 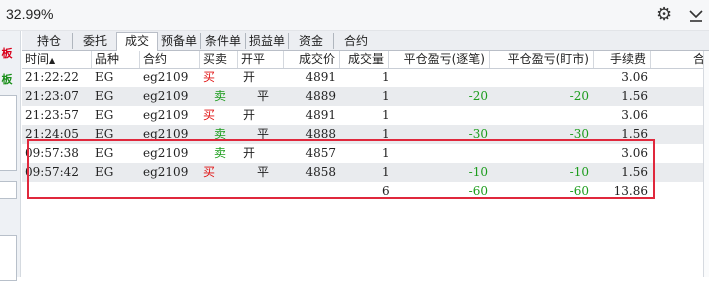 I want to click on cell-pnl-trade: -20, so click(x=478, y=96).